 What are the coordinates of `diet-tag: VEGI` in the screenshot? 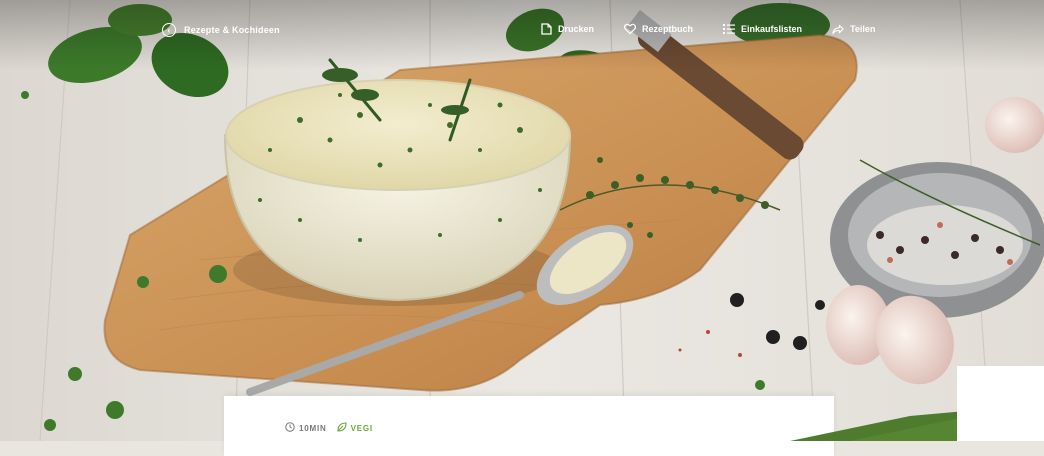 It's located at (355, 428).